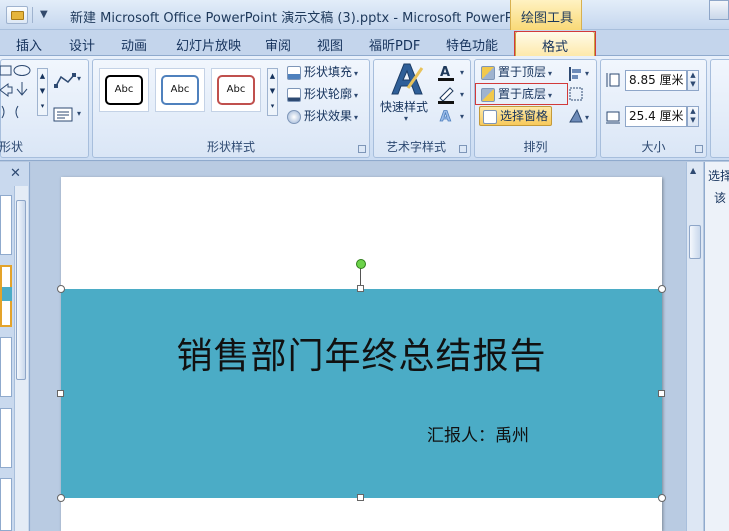 The image size is (729, 531). I want to click on slide-vertical-scrollbar, so click(694, 346).